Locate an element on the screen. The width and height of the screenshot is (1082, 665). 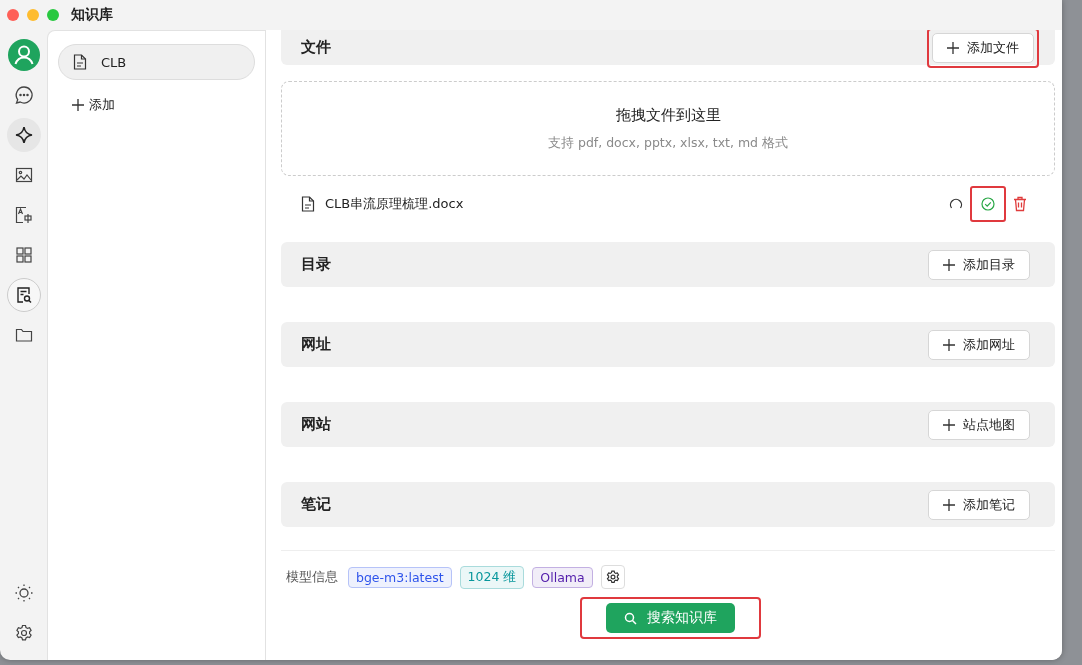
close-window-button is located at coordinates (13, 15).